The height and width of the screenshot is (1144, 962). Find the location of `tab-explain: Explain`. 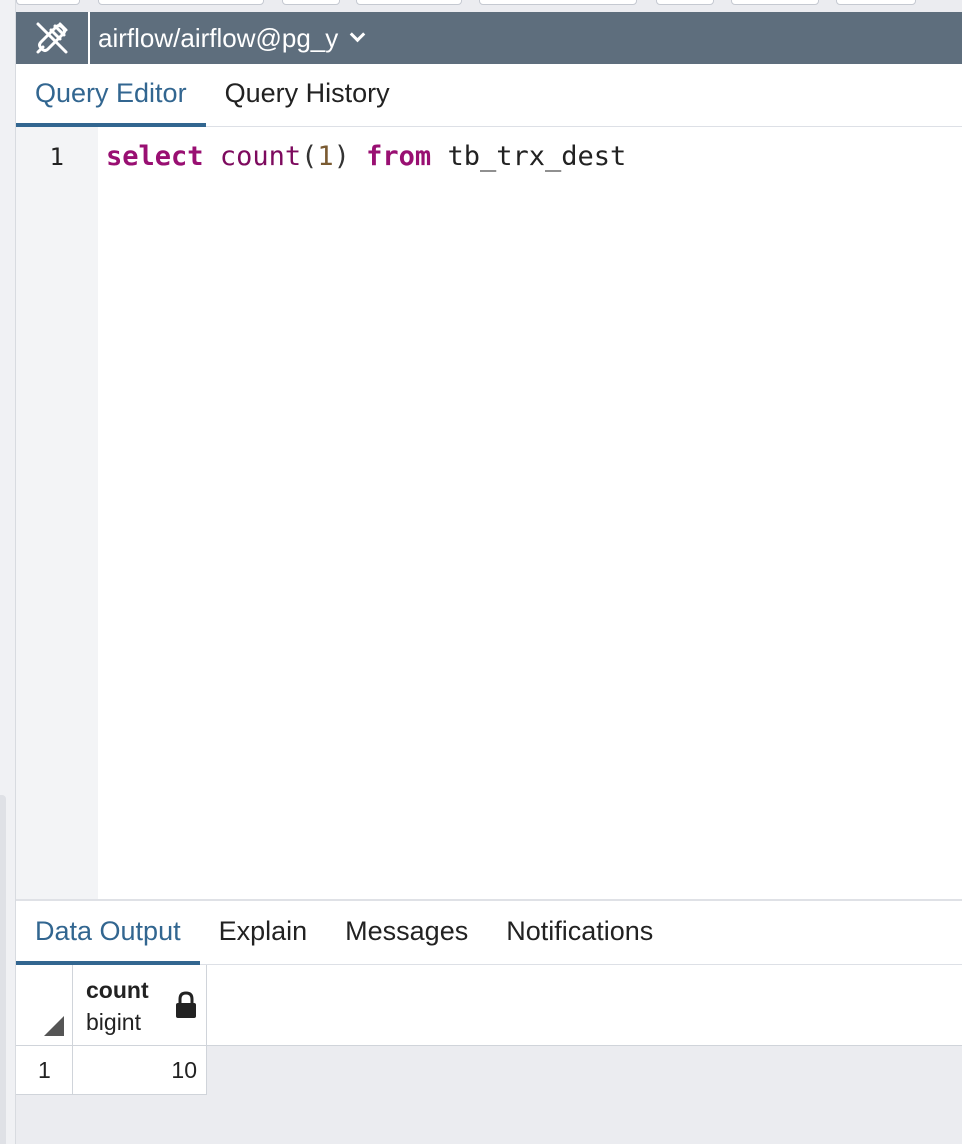

tab-explain: Explain is located at coordinates (263, 932).